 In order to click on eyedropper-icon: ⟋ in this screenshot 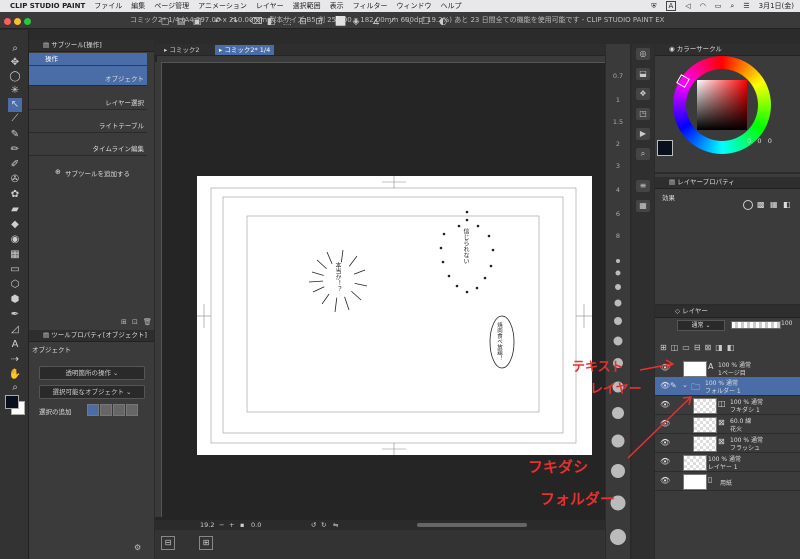, I will do `click(15, 119)`.